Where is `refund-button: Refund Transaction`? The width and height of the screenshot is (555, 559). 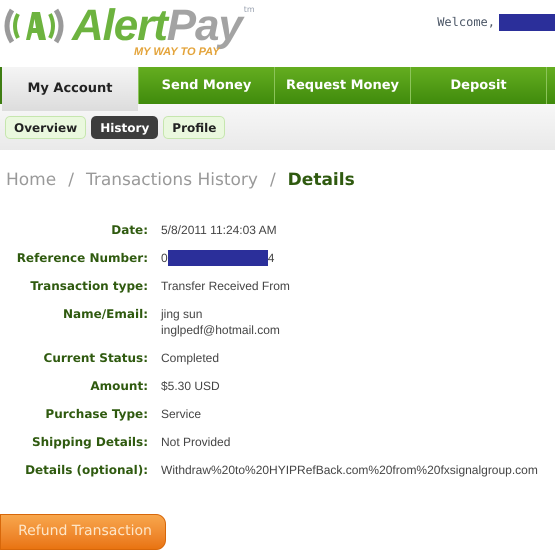
refund-button: Refund Transaction is located at coordinates (83, 532).